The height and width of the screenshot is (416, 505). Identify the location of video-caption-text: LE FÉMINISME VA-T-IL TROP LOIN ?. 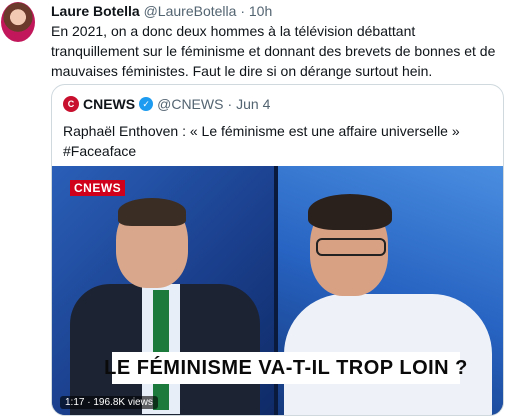
(286, 367).